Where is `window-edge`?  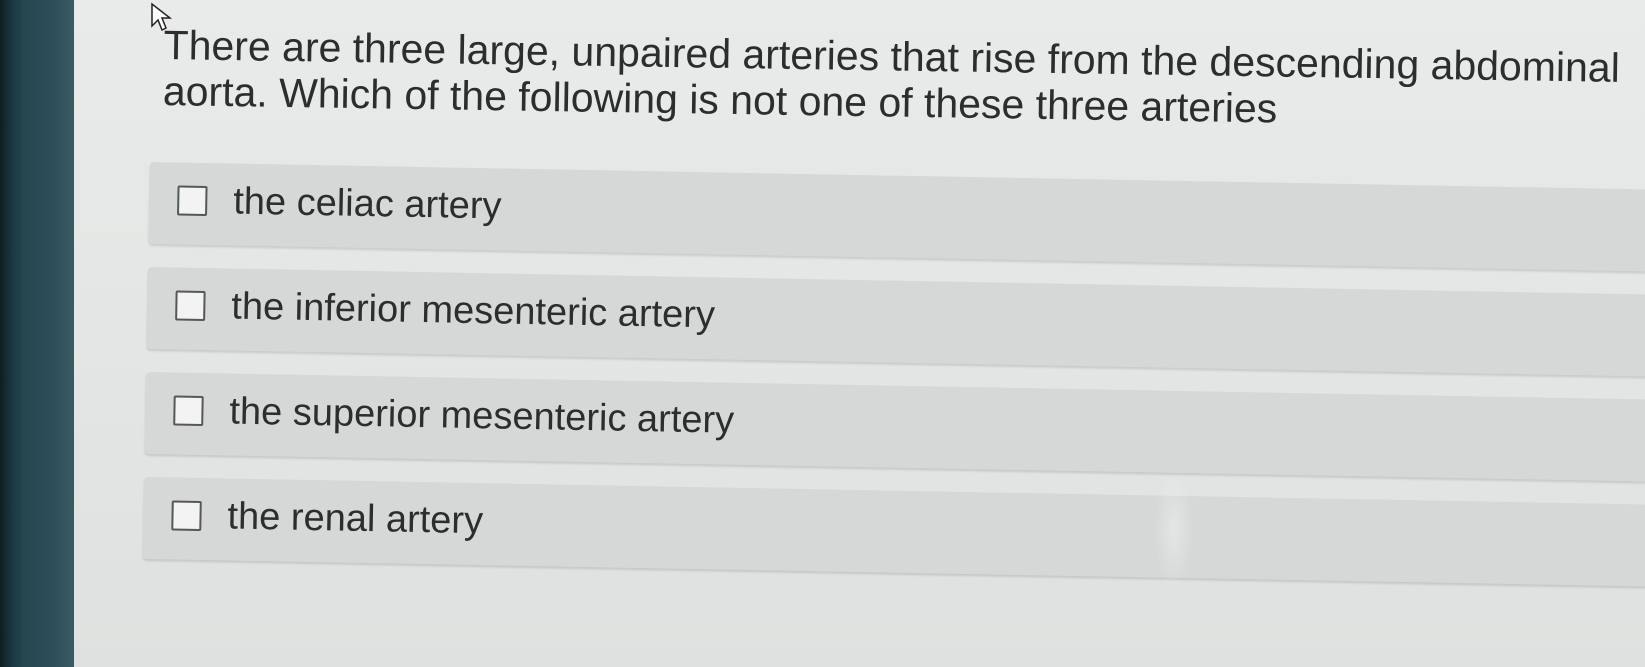 window-edge is located at coordinates (48, 333).